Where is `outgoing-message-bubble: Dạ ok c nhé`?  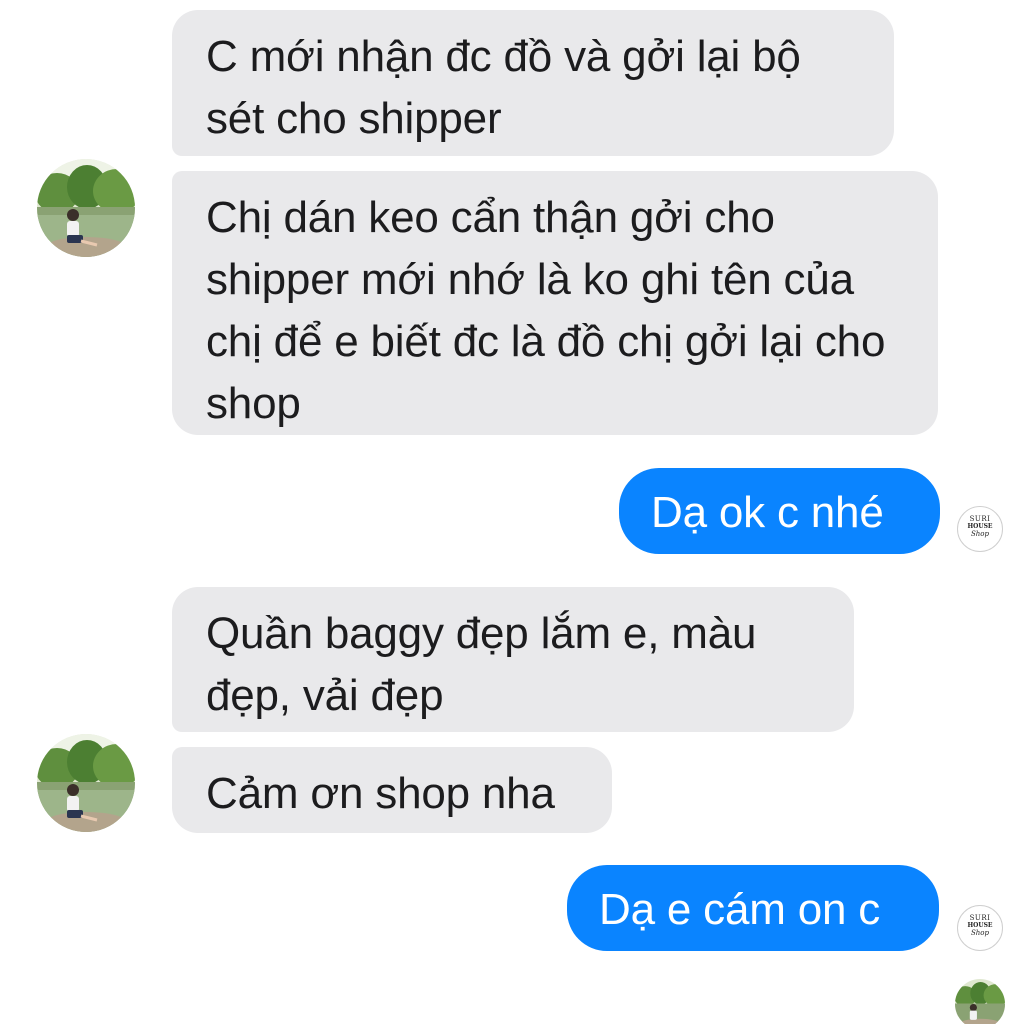 outgoing-message-bubble: Dạ ok c nhé is located at coordinates (779, 511).